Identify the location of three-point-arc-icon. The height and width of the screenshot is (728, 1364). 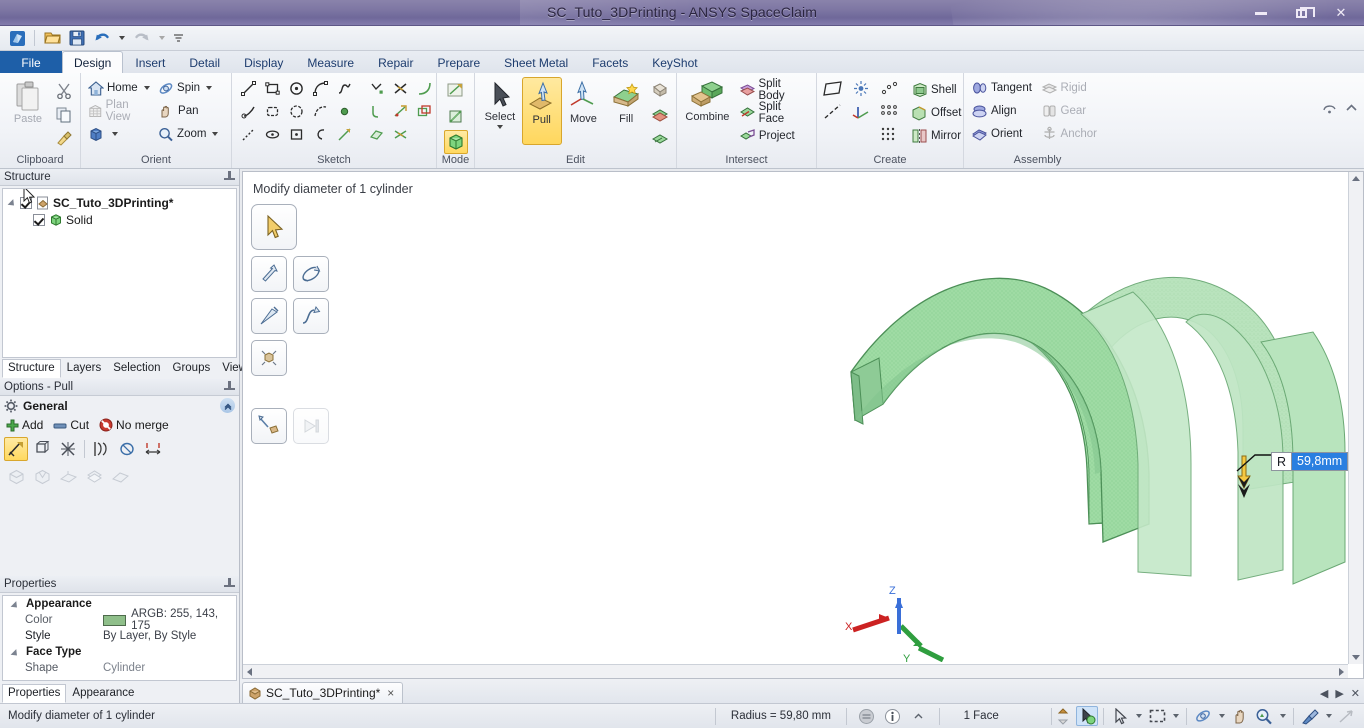
(320, 111).